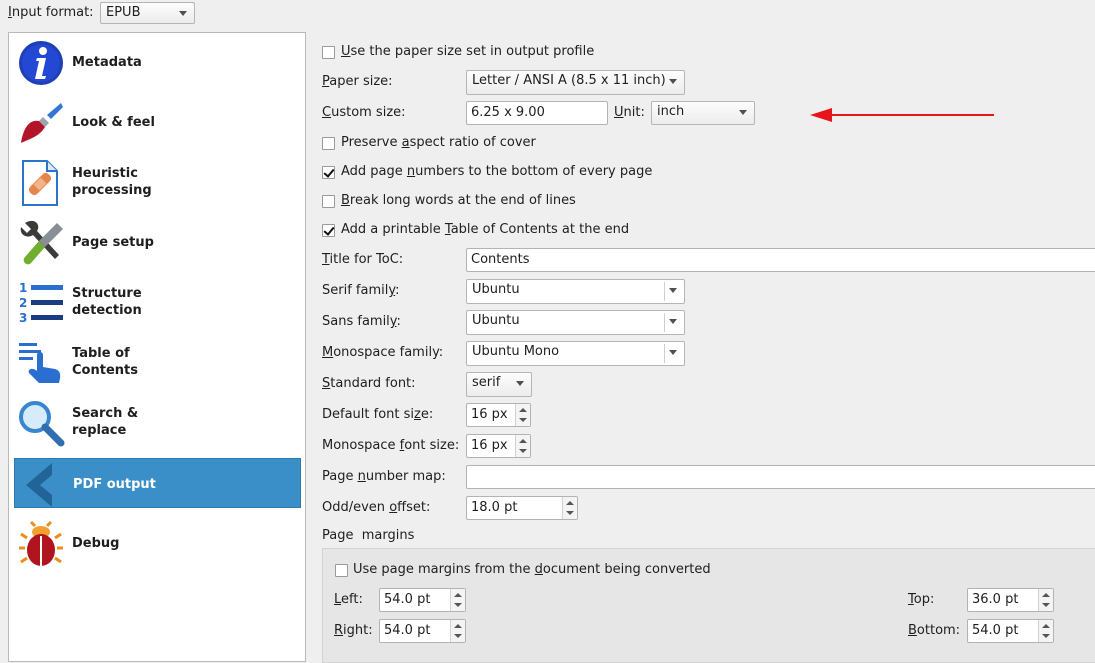  Describe the element at coordinates (489, 414) in the screenshot. I see `default-font-size-value: 16 px` at that location.